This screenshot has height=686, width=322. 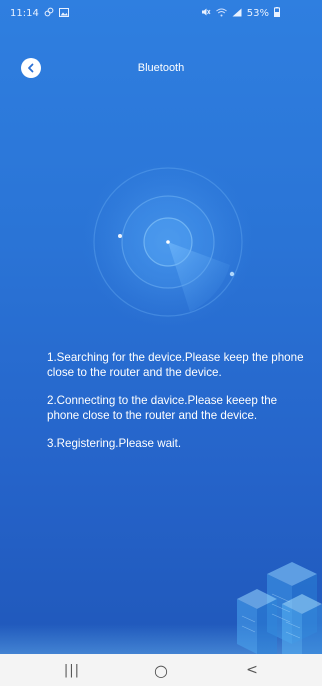 What do you see at coordinates (257, 13) in the screenshot?
I see `battery-percent: 53%` at bounding box center [257, 13].